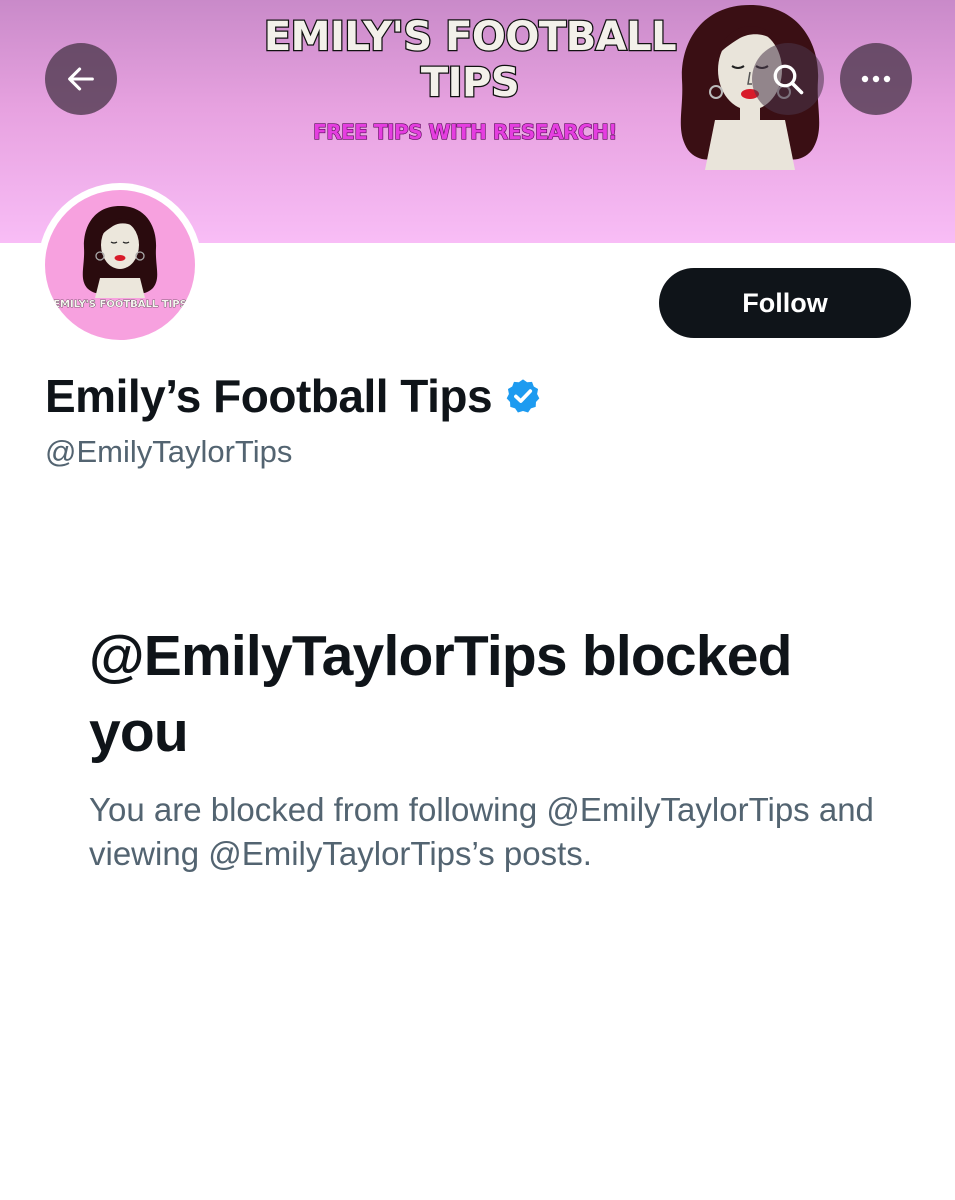 This screenshot has width=955, height=1200. I want to click on blocked-heading: @EmilyTaylorTips blocked you, so click(440, 694).